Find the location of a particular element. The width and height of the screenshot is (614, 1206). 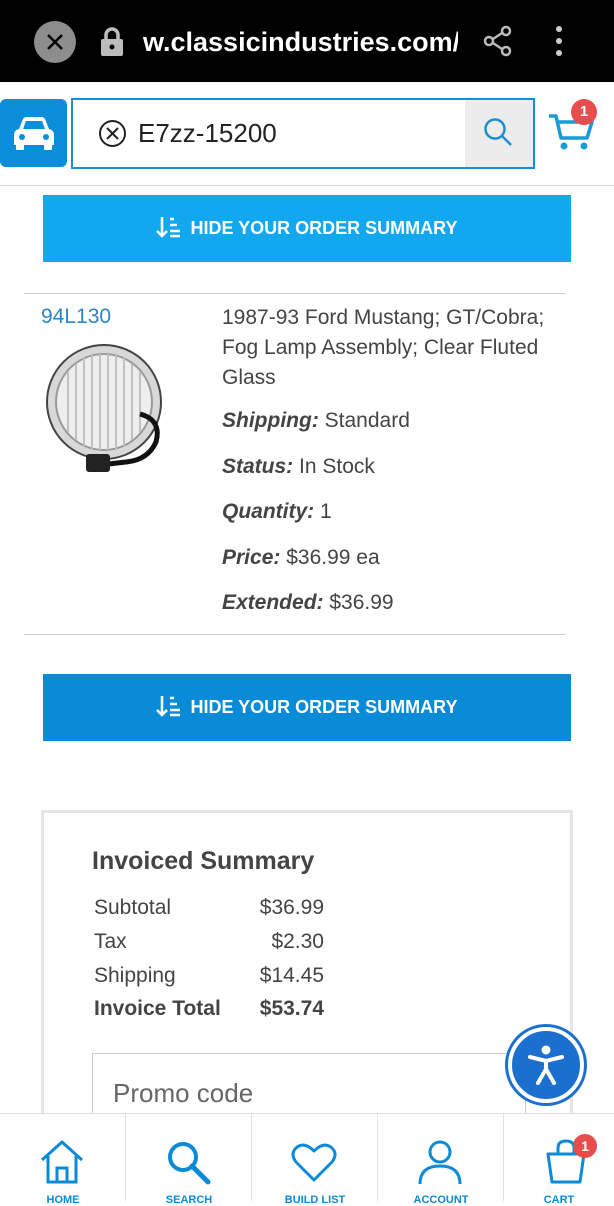

heart-icon is located at coordinates (314, 1162).